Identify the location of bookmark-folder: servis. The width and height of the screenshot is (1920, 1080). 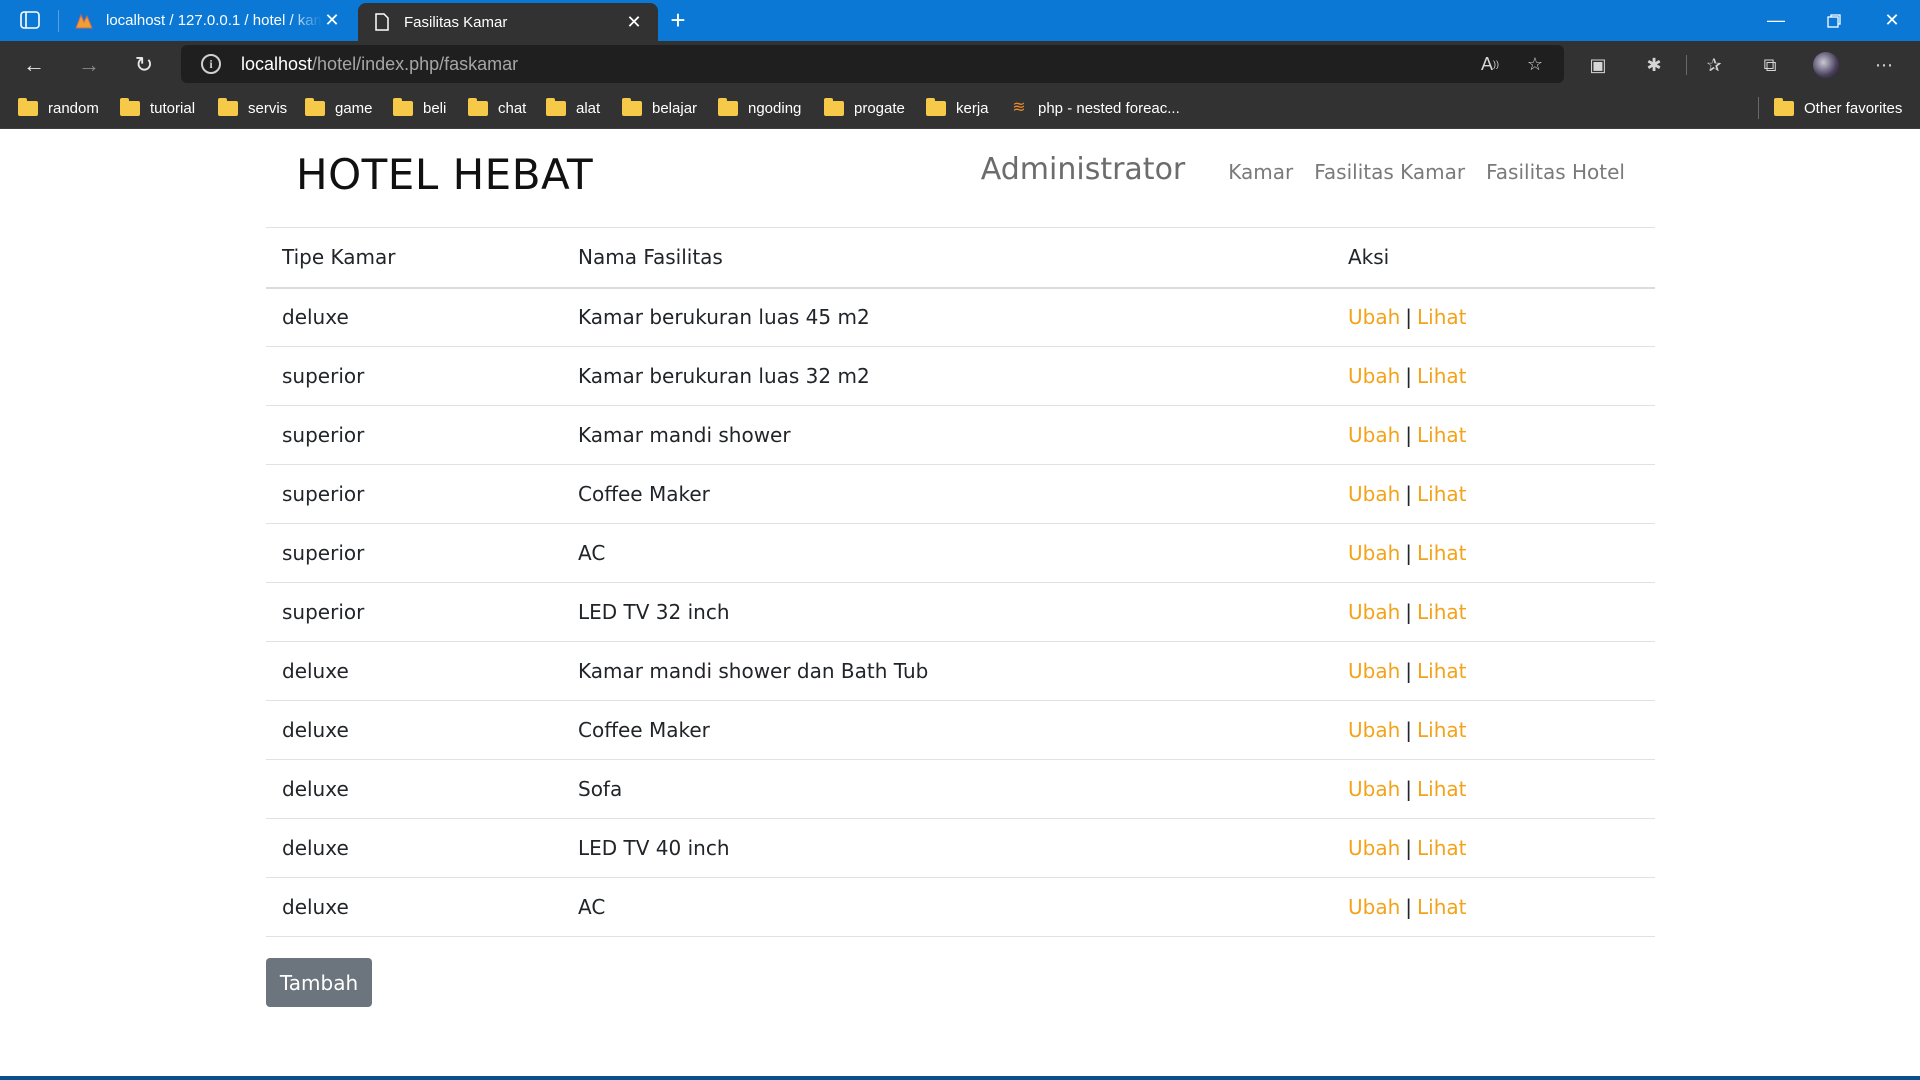
(252, 108).